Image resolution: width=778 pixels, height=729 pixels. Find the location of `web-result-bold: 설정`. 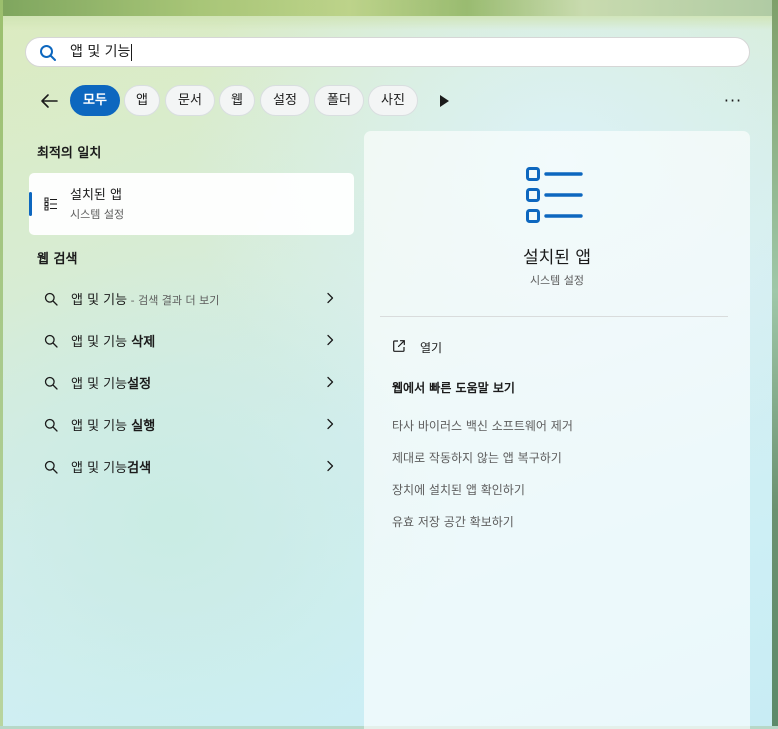

web-result-bold: 설정 is located at coordinates (139, 384).